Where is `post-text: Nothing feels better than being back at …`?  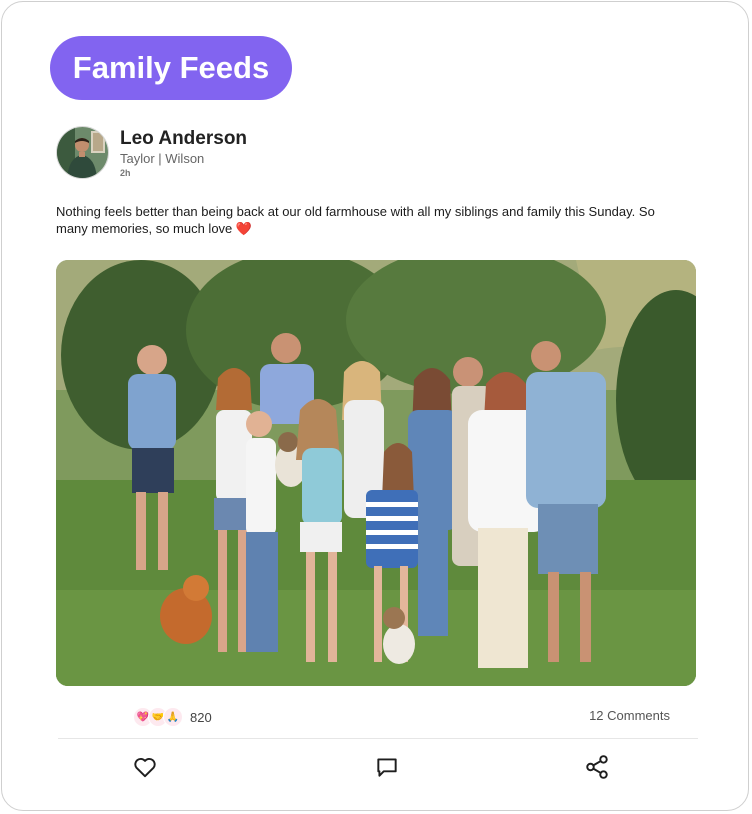
post-text: Nothing feels better than being back at … is located at coordinates (356, 220).